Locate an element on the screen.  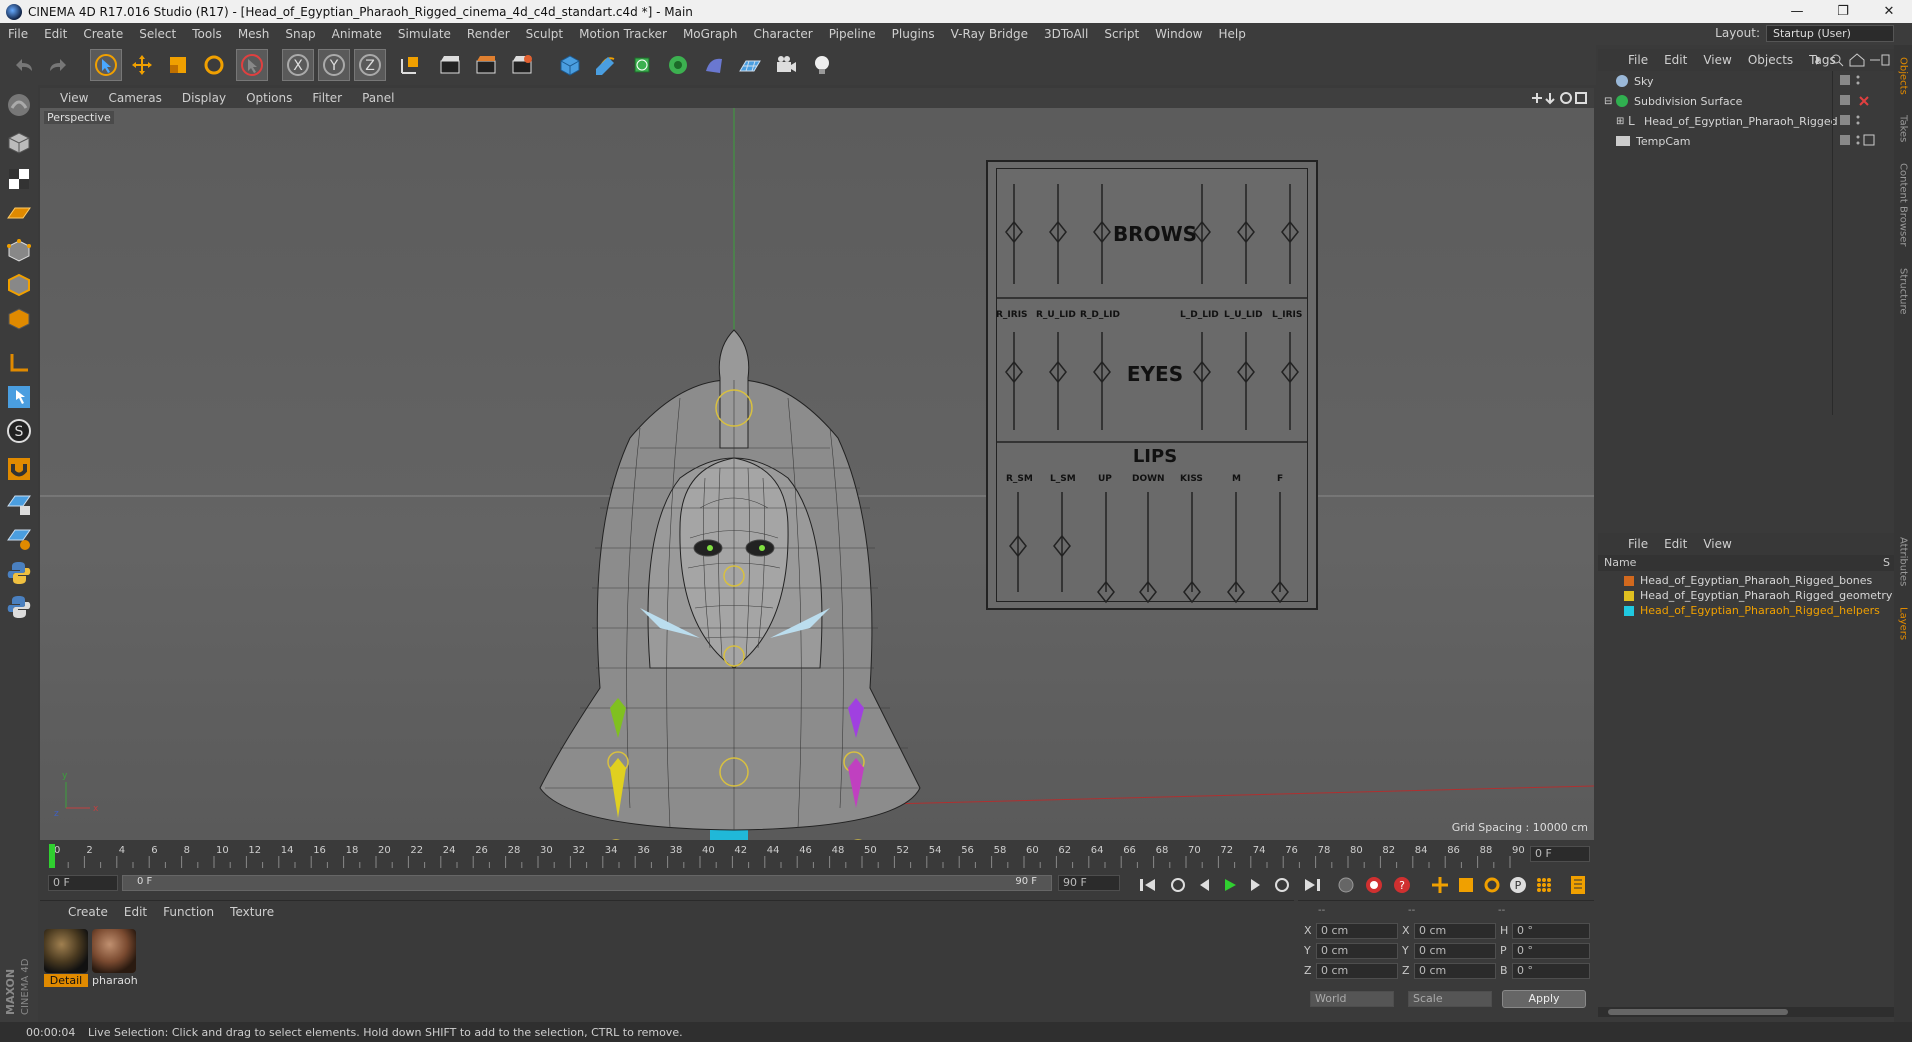
layer-horizontal-scrollbar is located at coordinates (1746, 1012).